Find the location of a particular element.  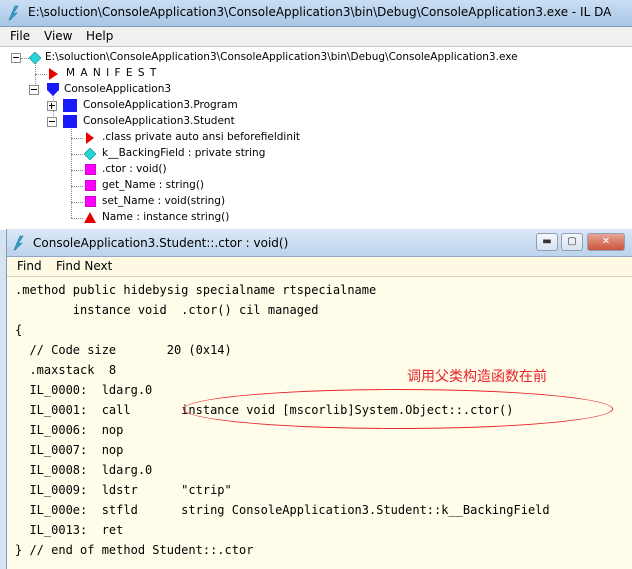

tree-row-class-decl: .class private auto ansi beforefieldinit is located at coordinates (316, 138).